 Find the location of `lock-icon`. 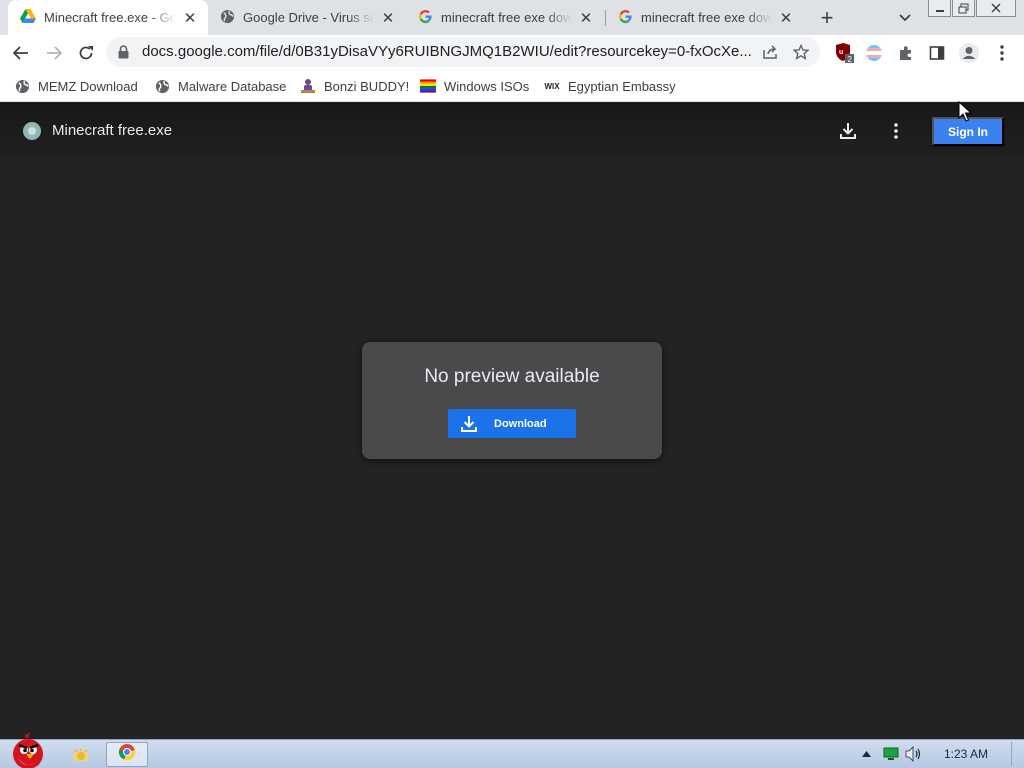

lock-icon is located at coordinates (123, 54).